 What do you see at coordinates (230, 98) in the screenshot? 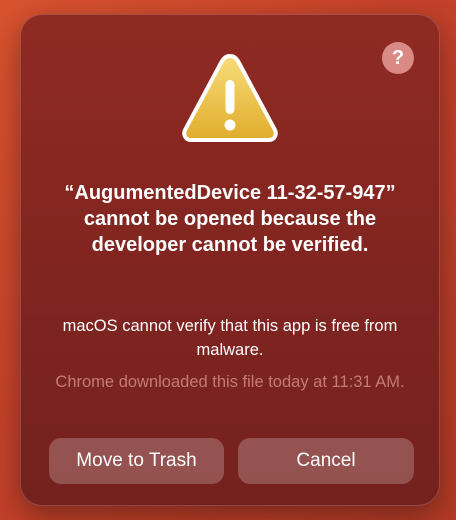
I see `warning-triangle-icon` at bounding box center [230, 98].